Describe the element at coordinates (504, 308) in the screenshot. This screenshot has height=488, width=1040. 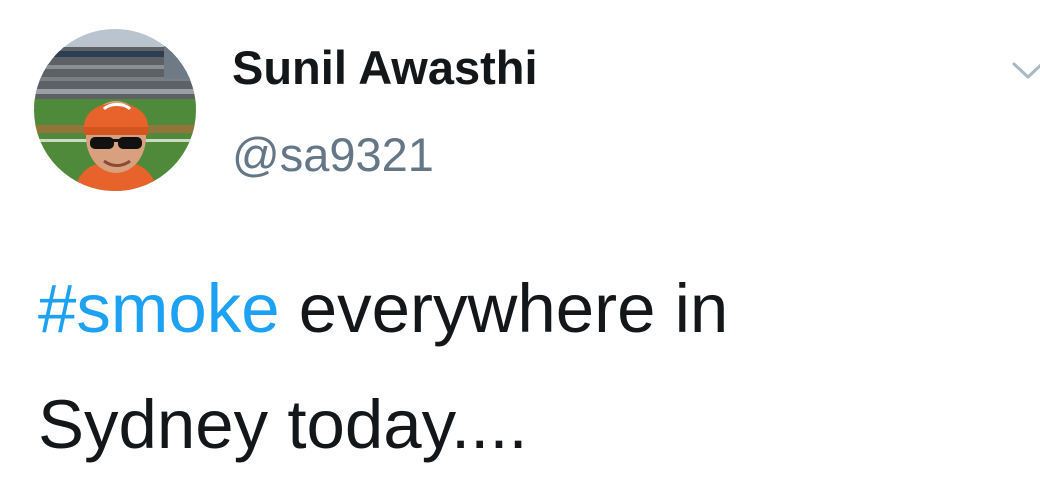
I see `tweet-text-line1: everywhere in` at that location.